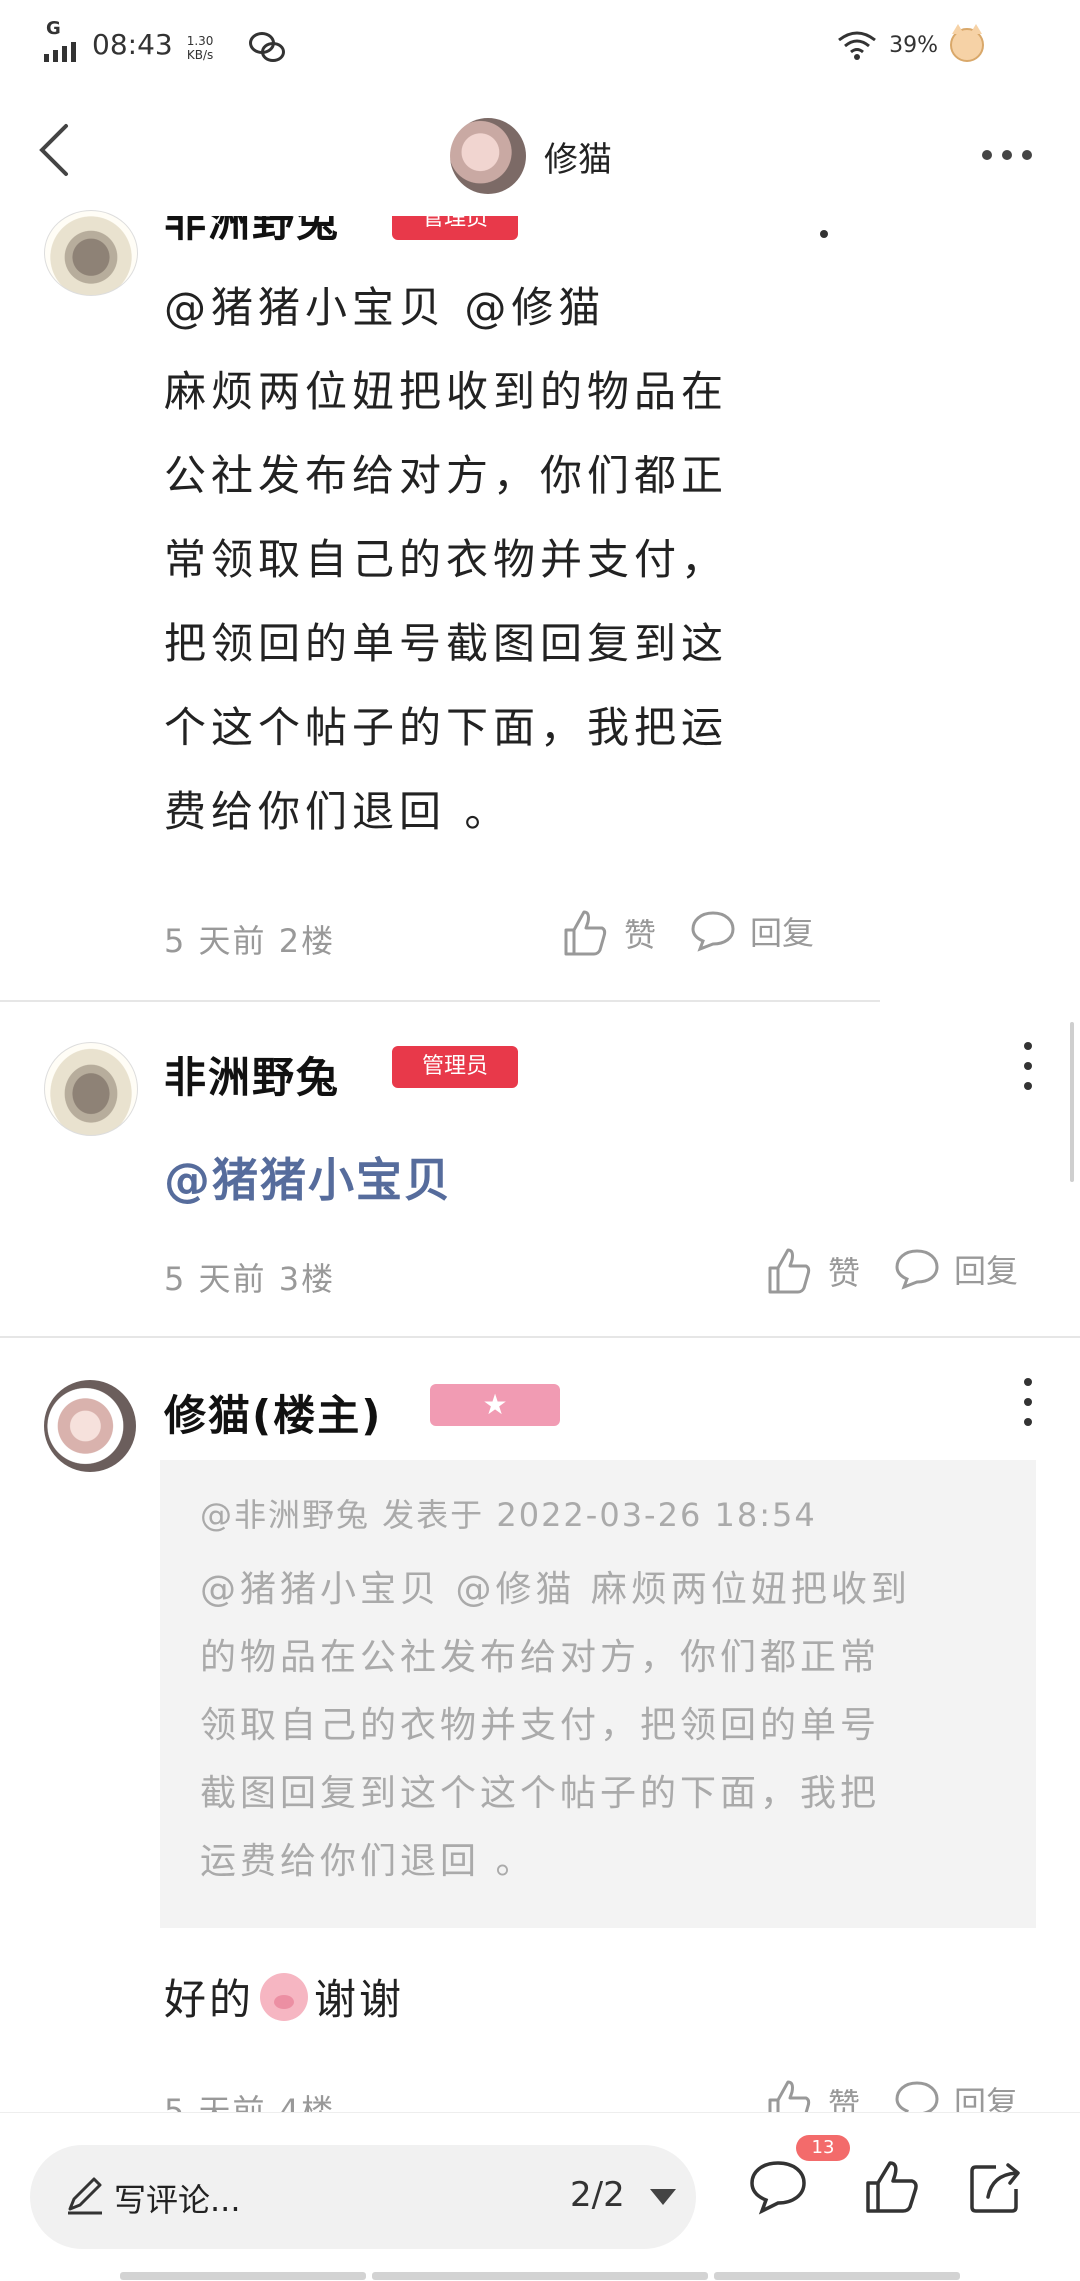 Image resolution: width=1080 pixels, height=2281 pixels. Describe the element at coordinates (495, 1405) in the screenshot. I see `star-badge: ★` at that location.